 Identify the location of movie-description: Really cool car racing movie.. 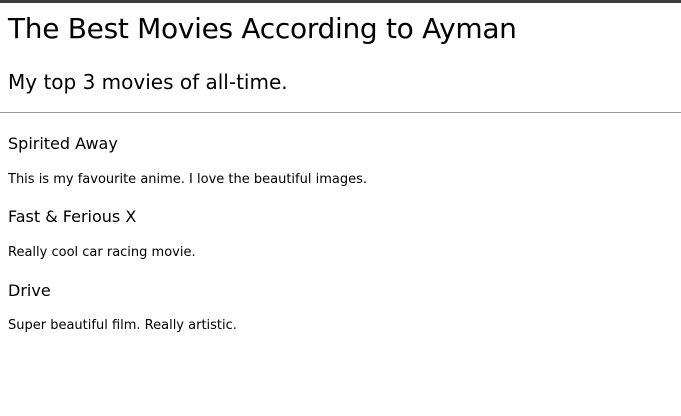
(102, 252).